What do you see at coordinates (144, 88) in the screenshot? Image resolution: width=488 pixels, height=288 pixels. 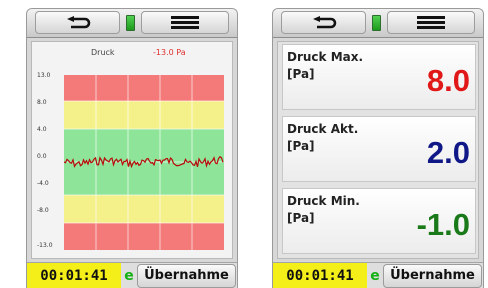 I see `upper-red-zone` at bounding box center [144, 88].